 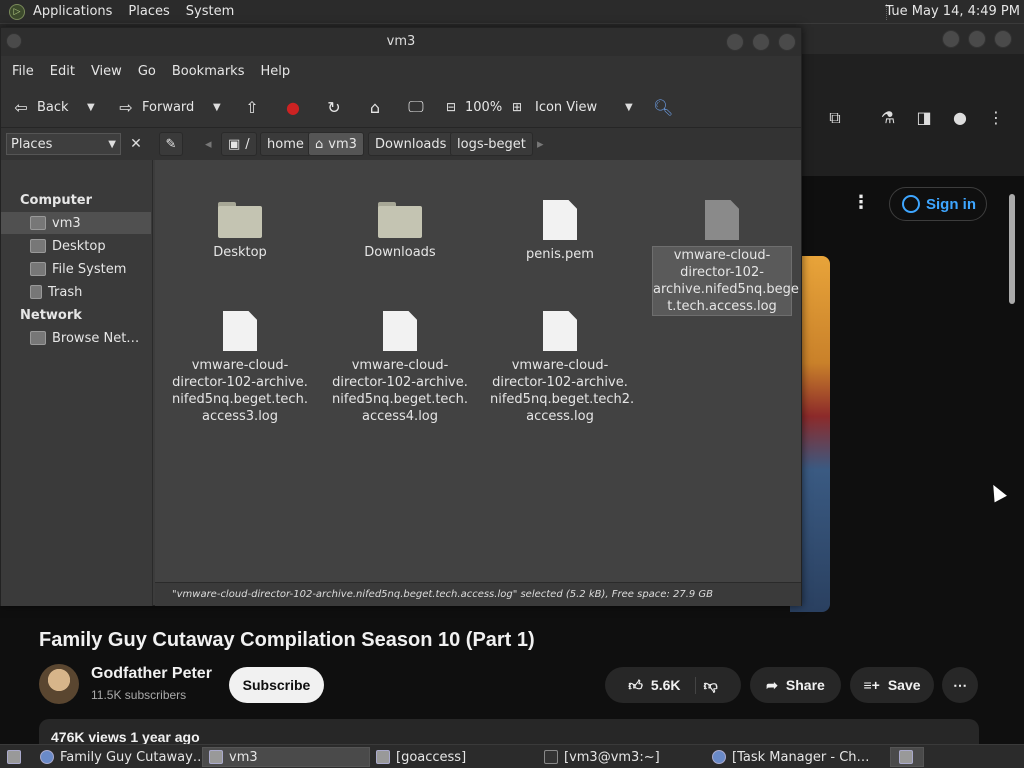 I want to click on dropdown-arrow-icon: ▼, so click(x=629, y=107).